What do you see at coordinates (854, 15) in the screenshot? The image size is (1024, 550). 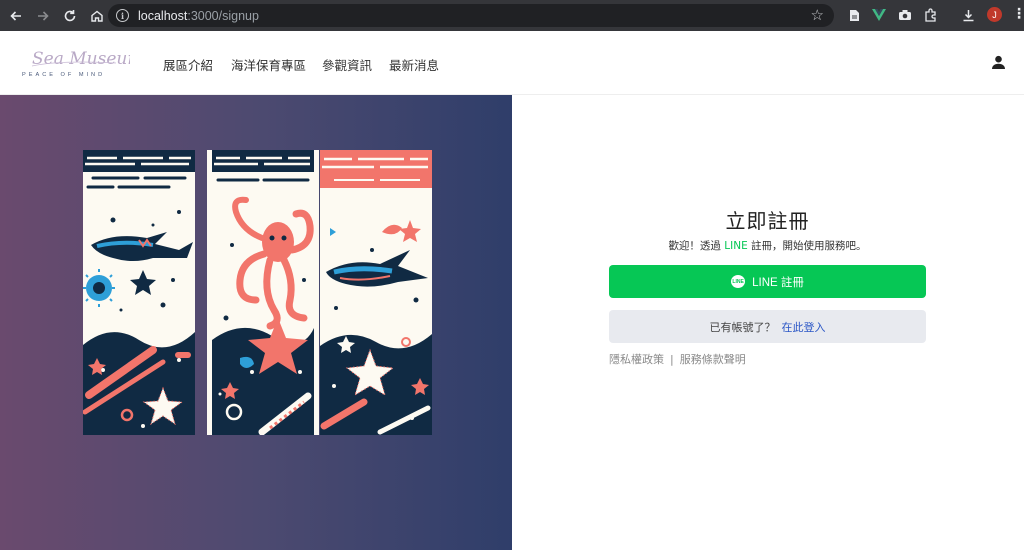 I see `document-icon` at bounding box center [854, 15].